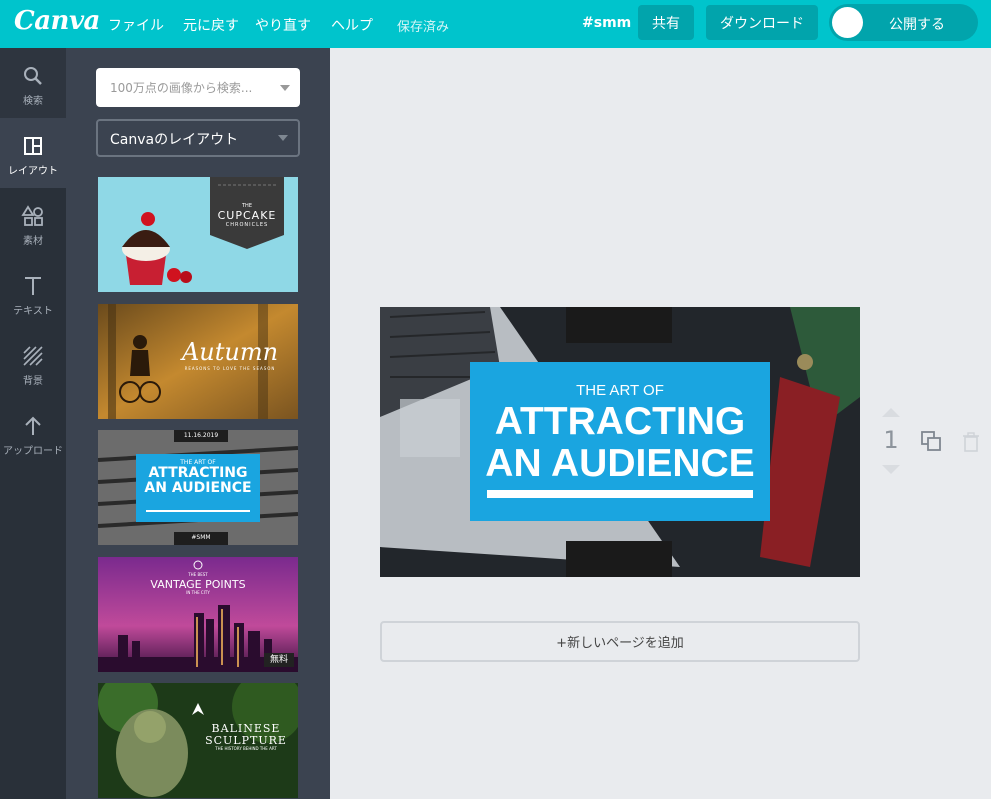  I want to click on rail-item-upload: アップロード, so click(33, 433).